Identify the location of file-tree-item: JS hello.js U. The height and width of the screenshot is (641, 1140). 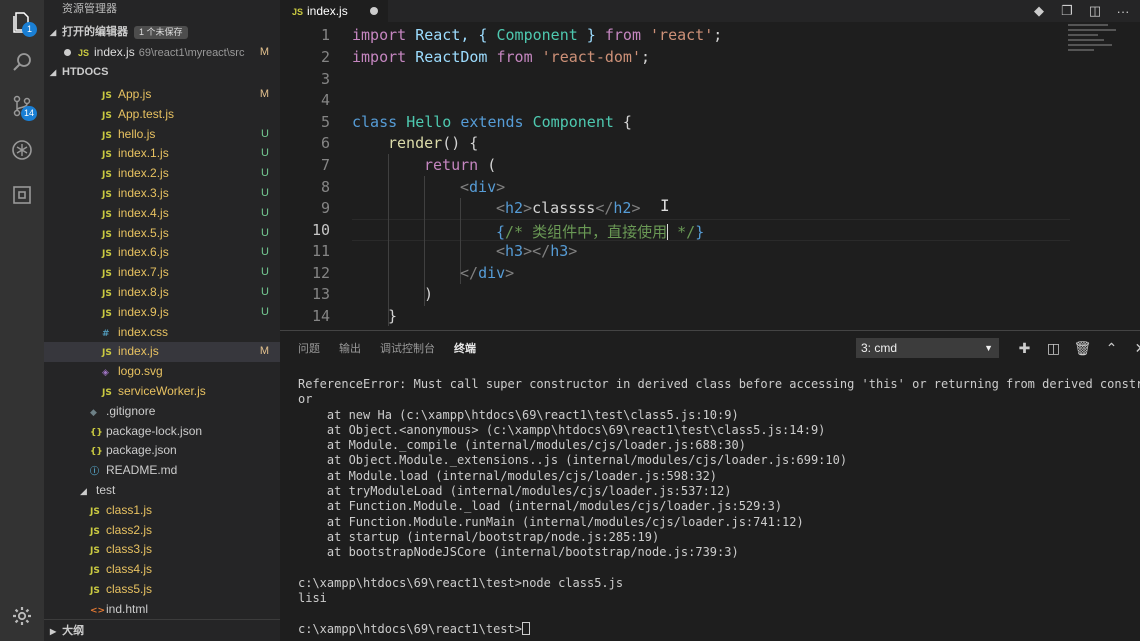
(162, 135).